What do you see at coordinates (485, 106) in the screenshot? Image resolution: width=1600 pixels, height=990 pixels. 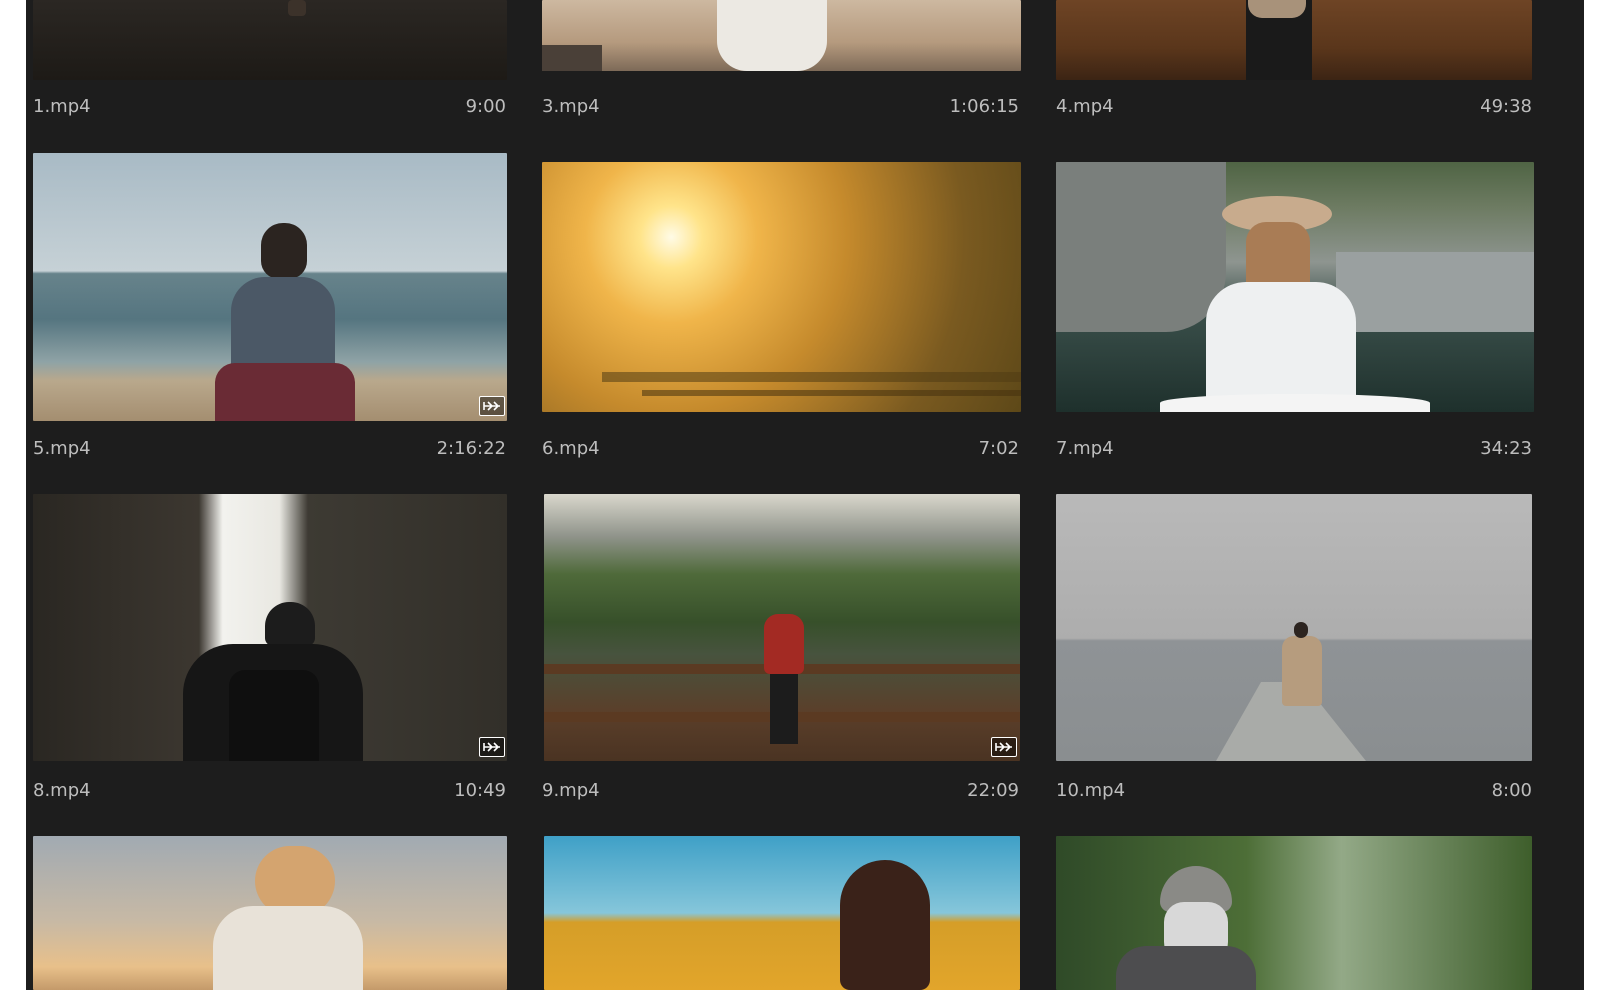 I see `clip-duration: 9:00` at bounding box center [485, 106].